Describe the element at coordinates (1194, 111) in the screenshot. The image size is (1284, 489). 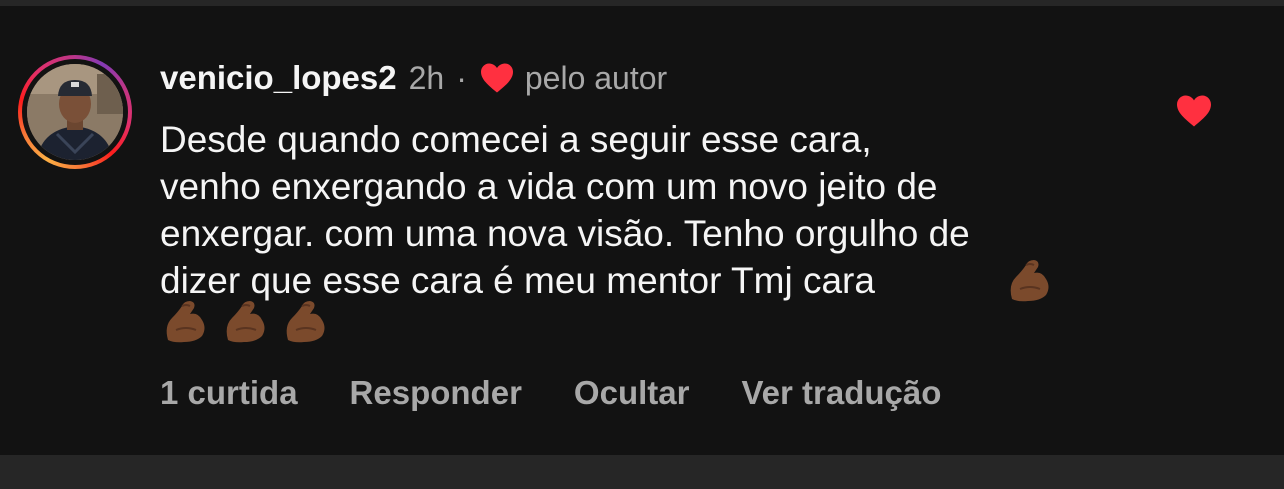
I see `heart-filled-icon` at that location.